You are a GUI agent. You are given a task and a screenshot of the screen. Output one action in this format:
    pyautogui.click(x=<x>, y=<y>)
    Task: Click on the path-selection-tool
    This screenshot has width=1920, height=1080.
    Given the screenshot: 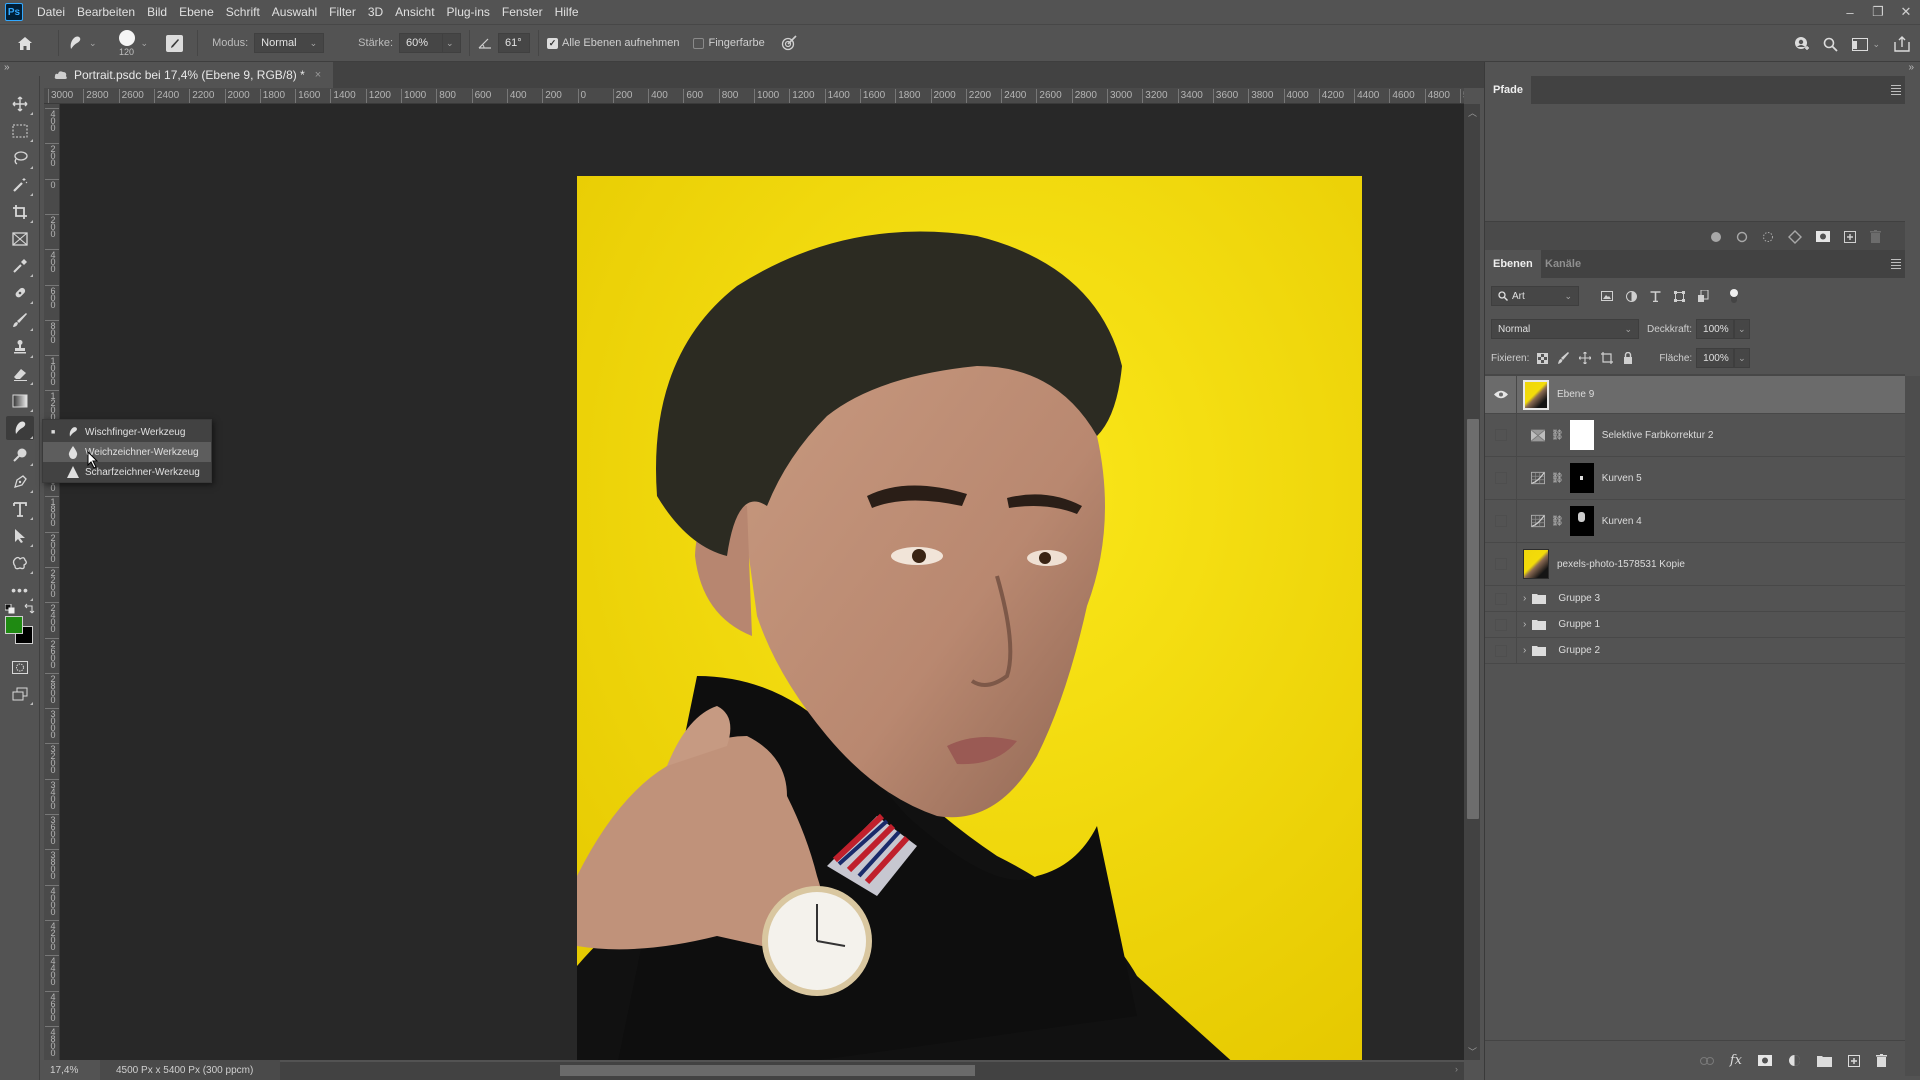 What is the action you would take?
    pyautogui.click(x=20, y=536)
    